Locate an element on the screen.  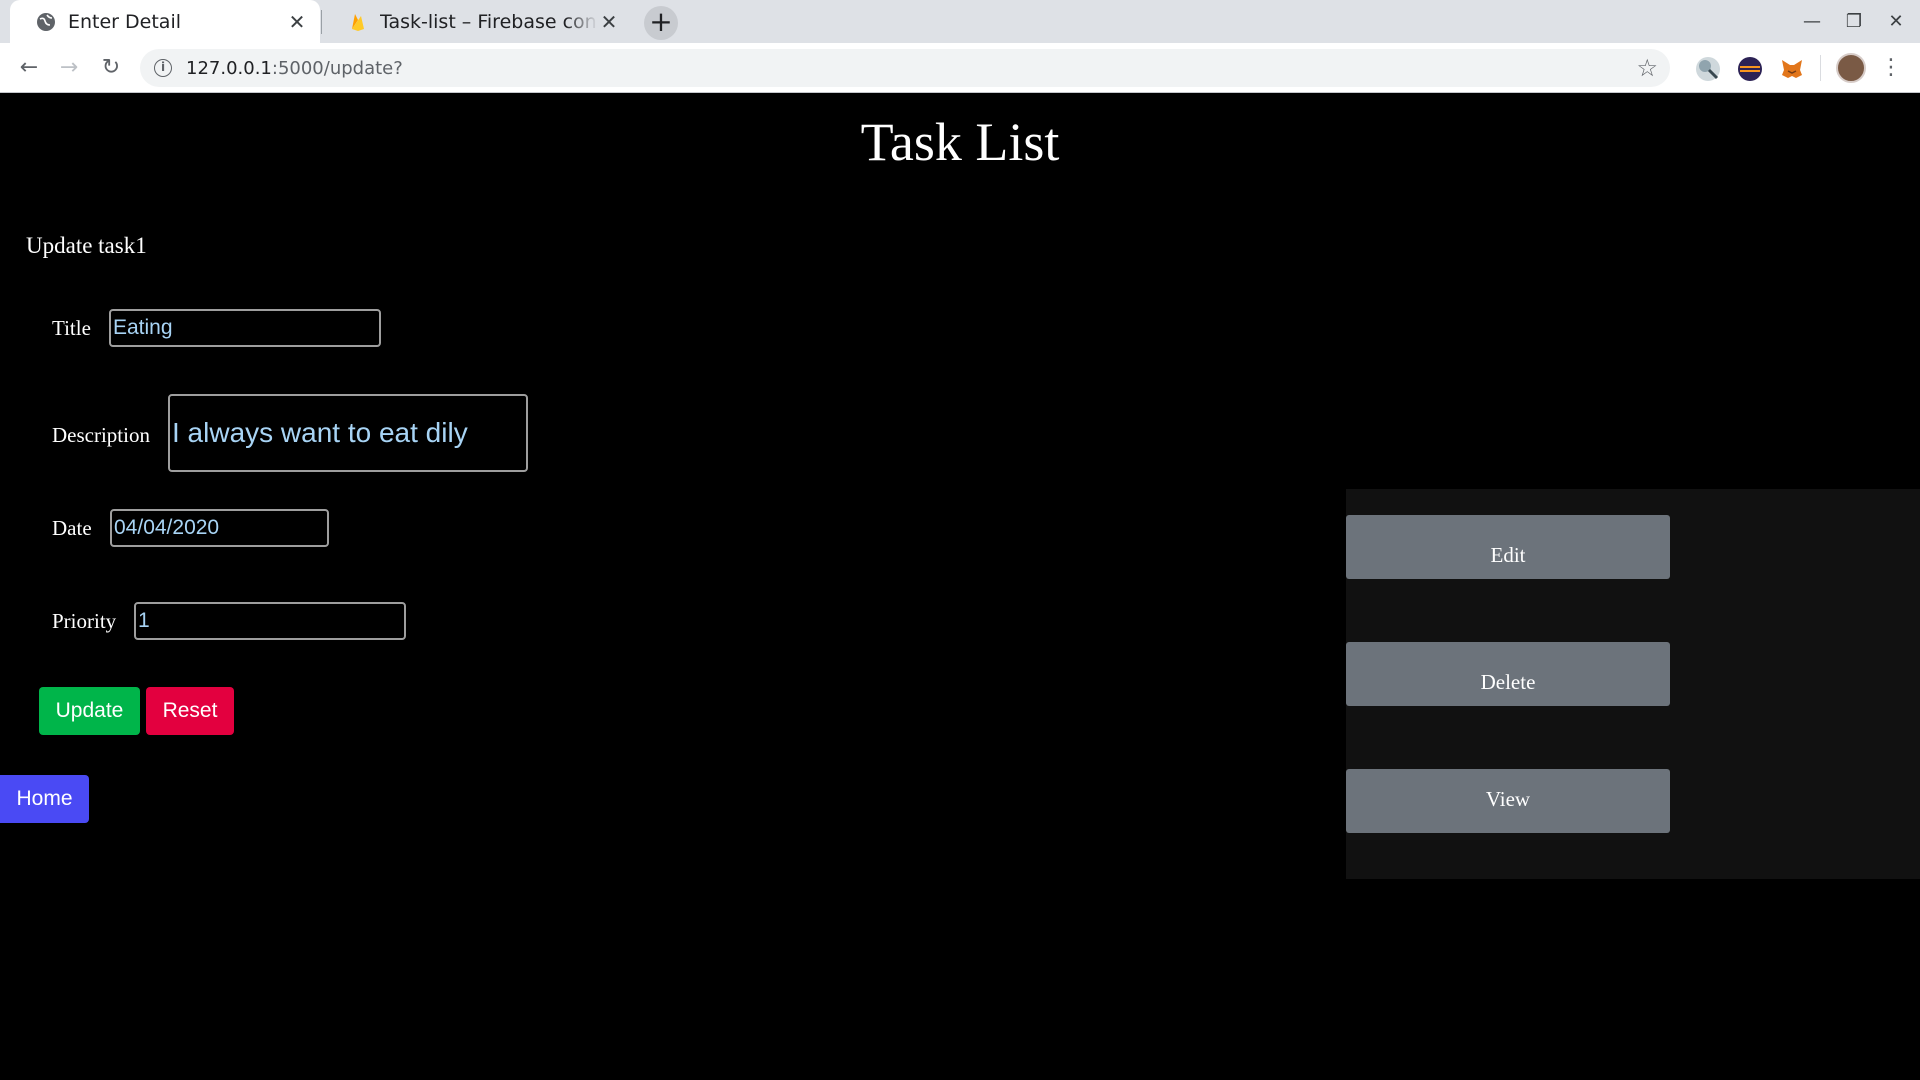
home-button: Home is located at coordinates (44, 799).